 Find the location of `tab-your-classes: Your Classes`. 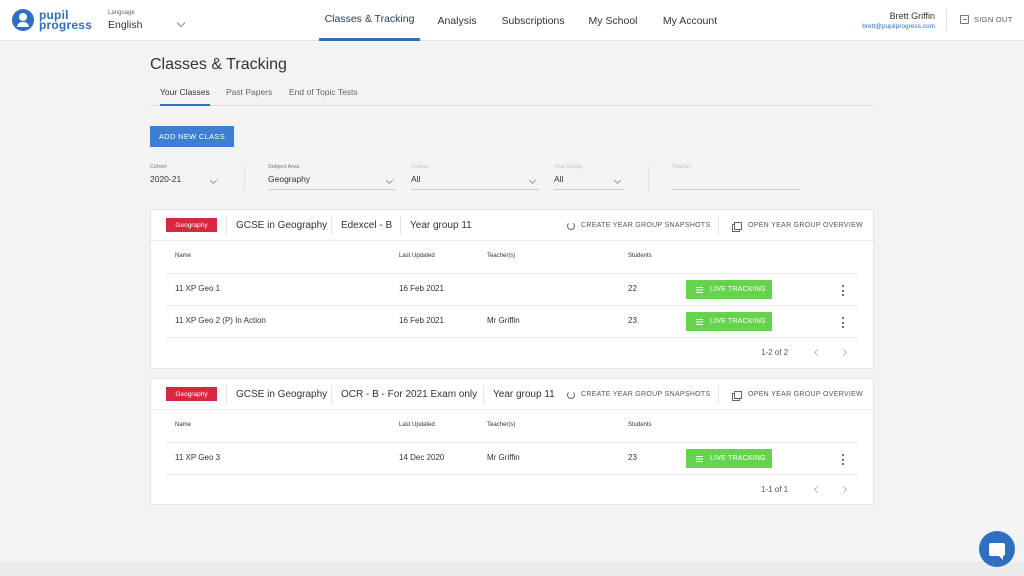

tab-your-classes: Your Classes is located at coordinates (185, 96).